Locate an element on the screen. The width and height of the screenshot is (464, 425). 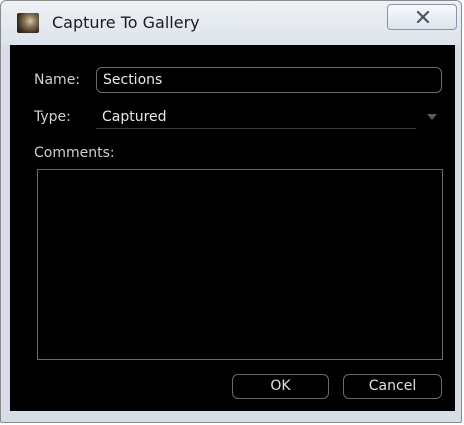
type-label: Type: is located at coordinates (52, 117).